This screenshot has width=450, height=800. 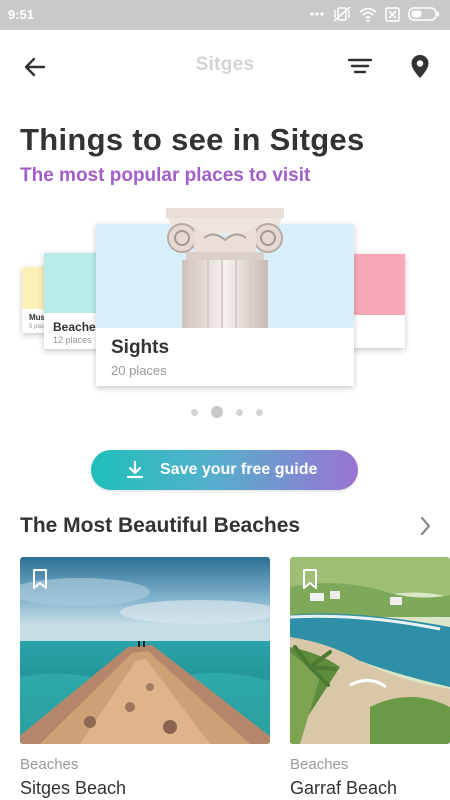 I want to click on map-button, so click(x=420, y=67).